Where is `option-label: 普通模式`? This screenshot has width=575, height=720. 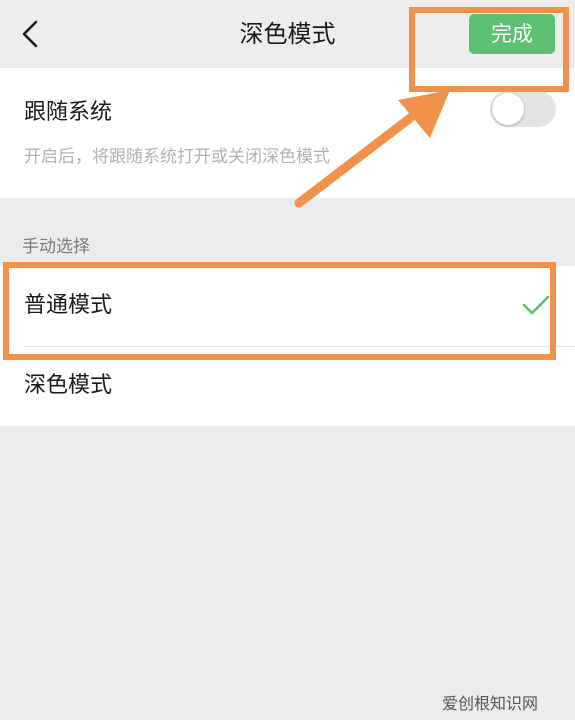
option-label: 普通模式 is located at coordinates (68, 305).